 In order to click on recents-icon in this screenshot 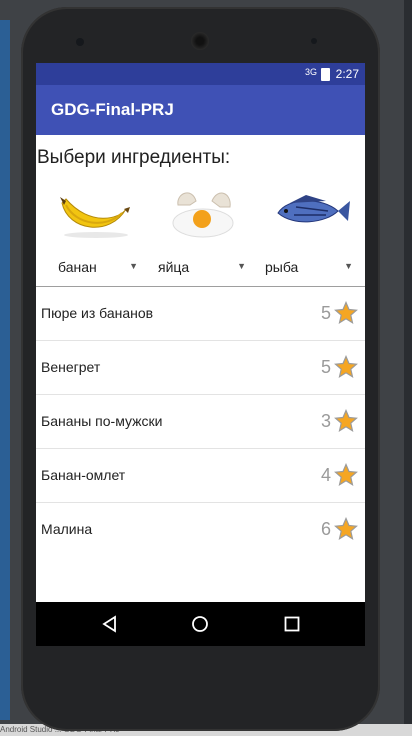, I will do `click(292, 624)`.